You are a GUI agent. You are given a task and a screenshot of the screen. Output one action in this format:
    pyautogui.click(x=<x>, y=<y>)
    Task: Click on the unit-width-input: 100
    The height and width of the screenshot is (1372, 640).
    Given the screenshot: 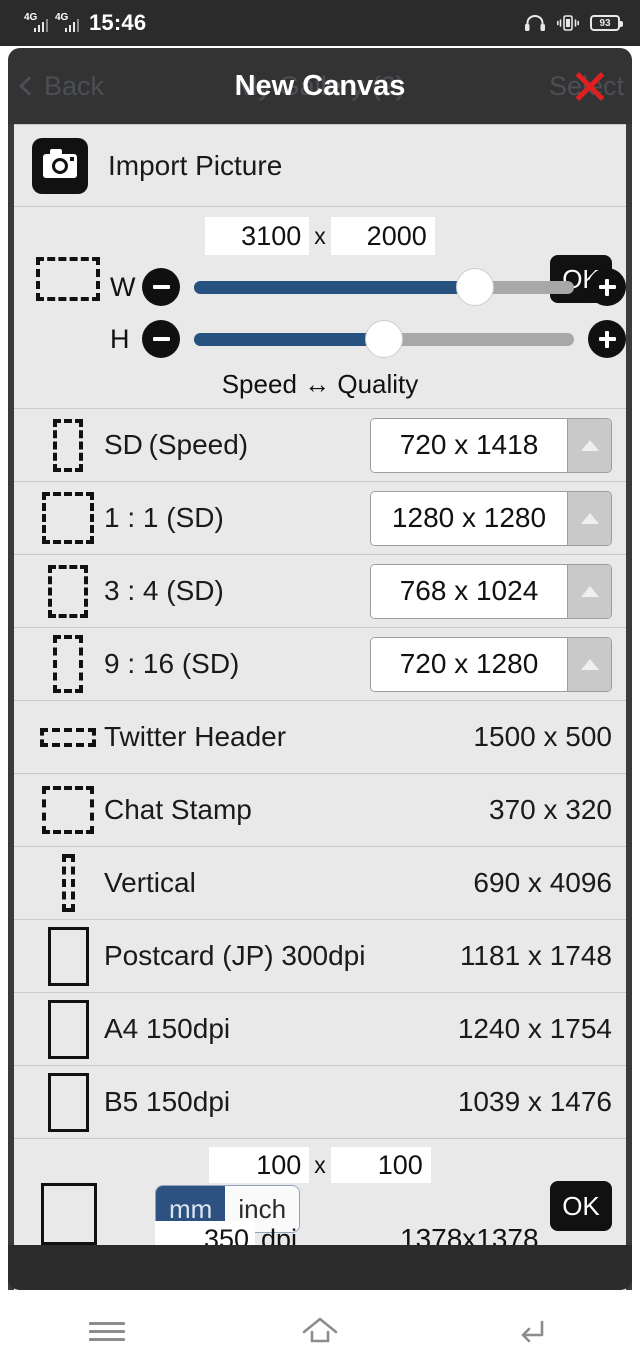 What is the action you would take?
    pyautogui.click(x=259, y=1165)
    